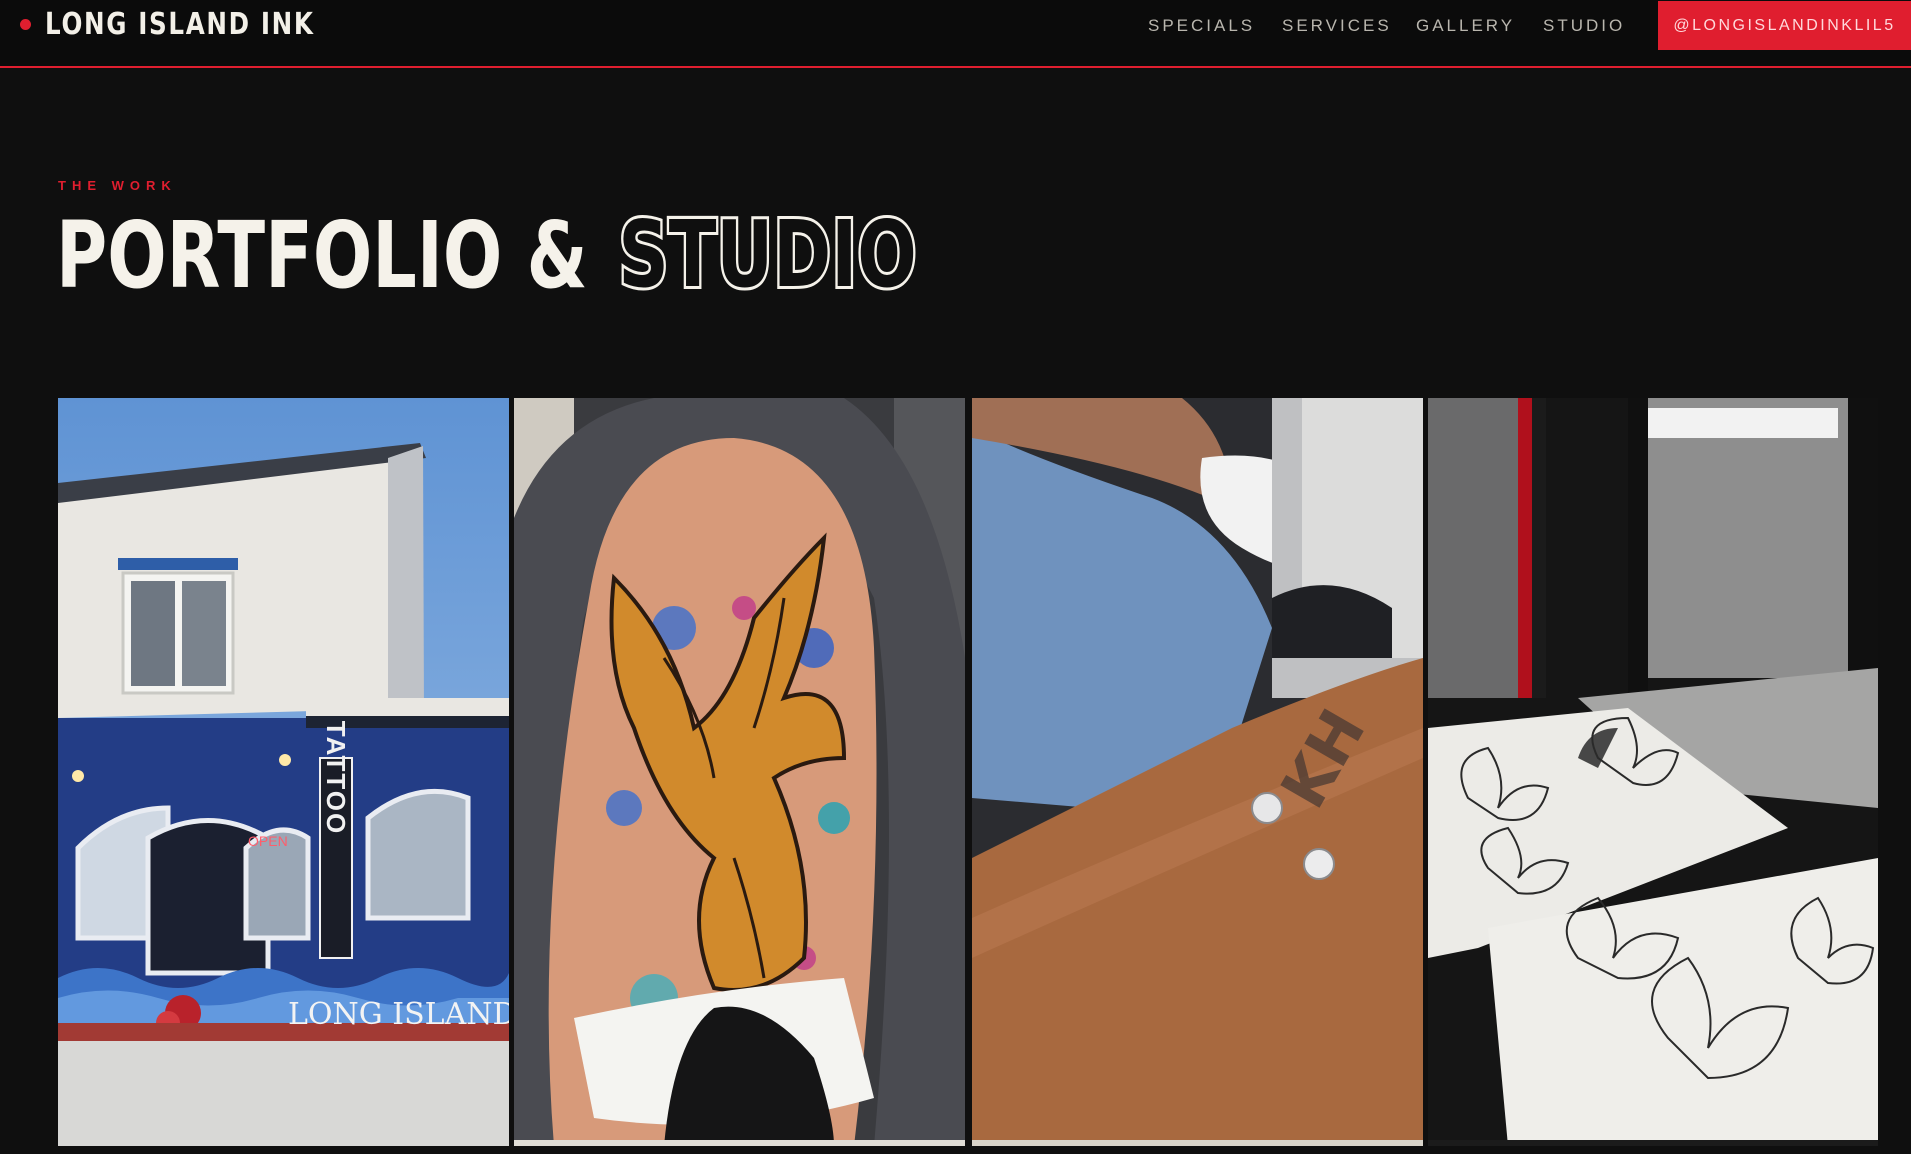 The width and height of the screenshot is (1911, 1154). What do you see at coordinates (1465, 26) in the screenshot?
I see `nav-link-gallery: GALLERY` at bounding box center [1465, 26].